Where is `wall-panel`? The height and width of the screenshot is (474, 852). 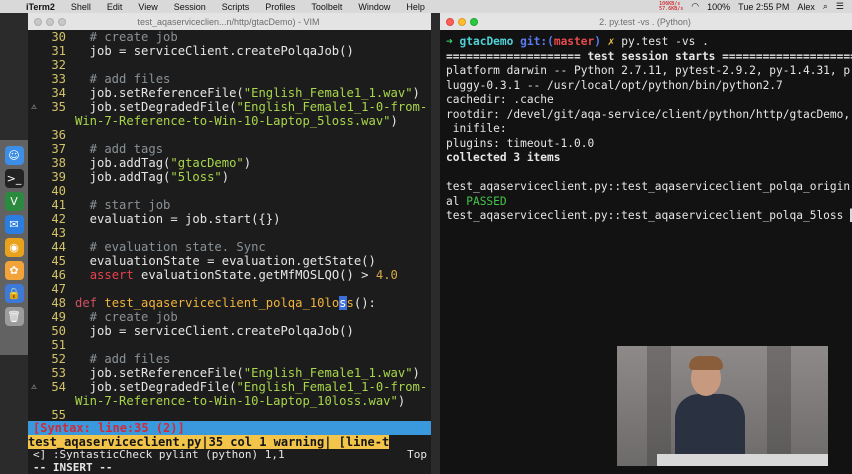 wall-panel is located at coordinates (659, 406).